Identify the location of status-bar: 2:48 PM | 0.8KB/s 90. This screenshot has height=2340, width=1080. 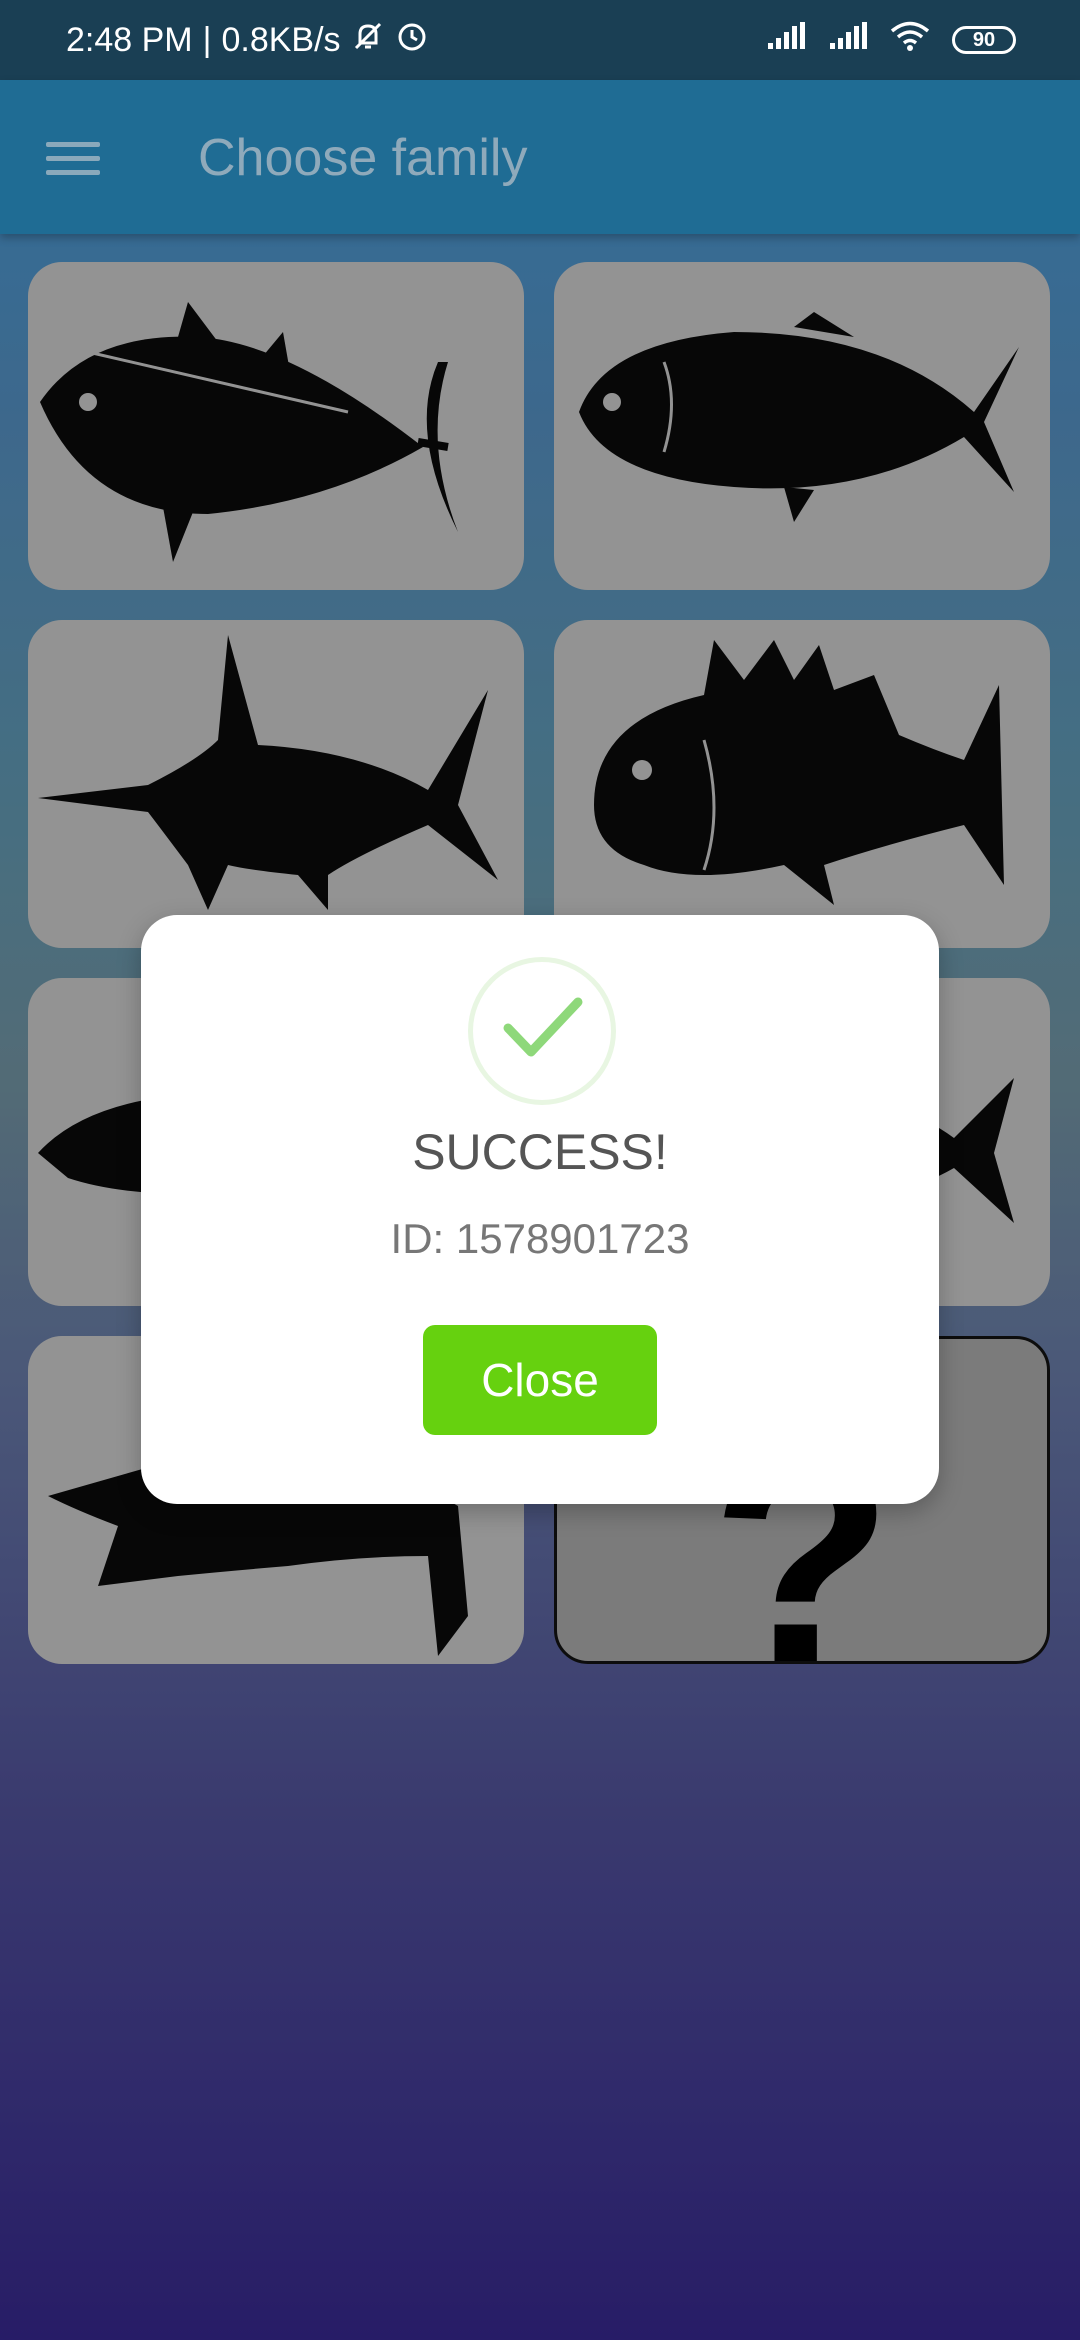
(540, 40).